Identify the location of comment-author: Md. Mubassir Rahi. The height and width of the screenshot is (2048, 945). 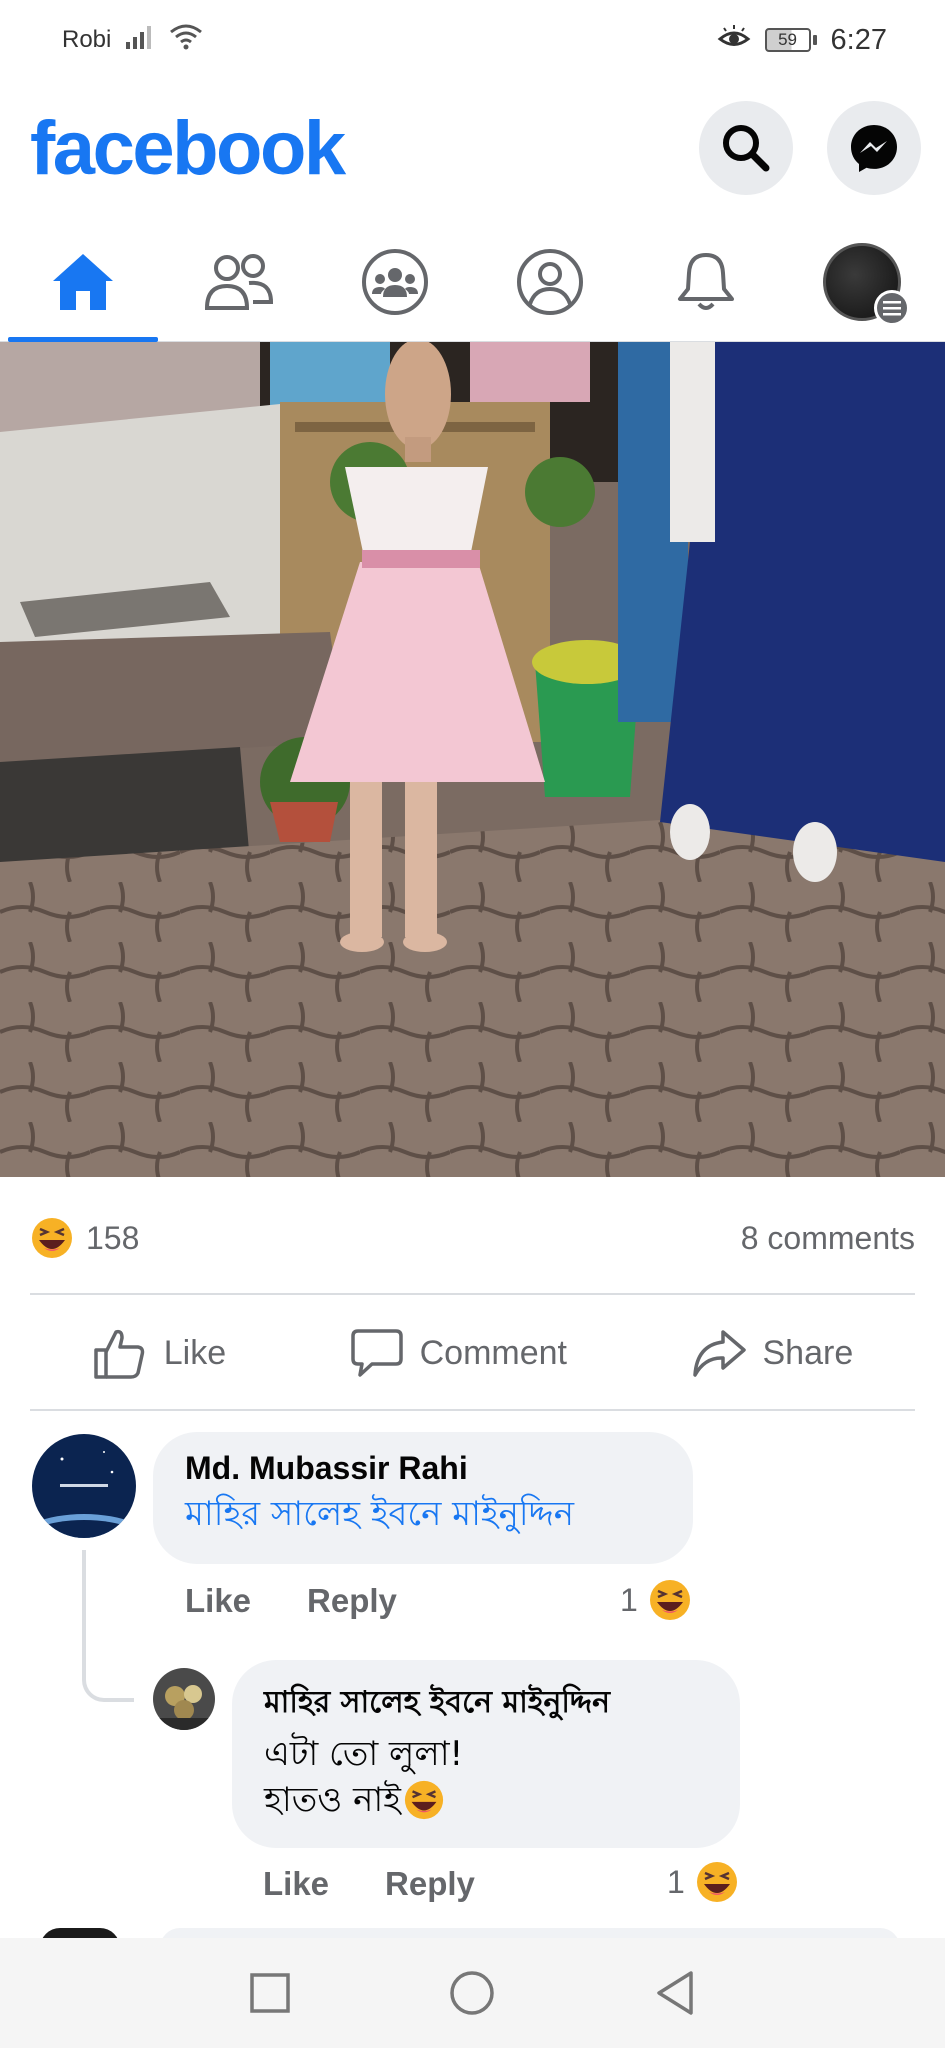
(423, 1468).